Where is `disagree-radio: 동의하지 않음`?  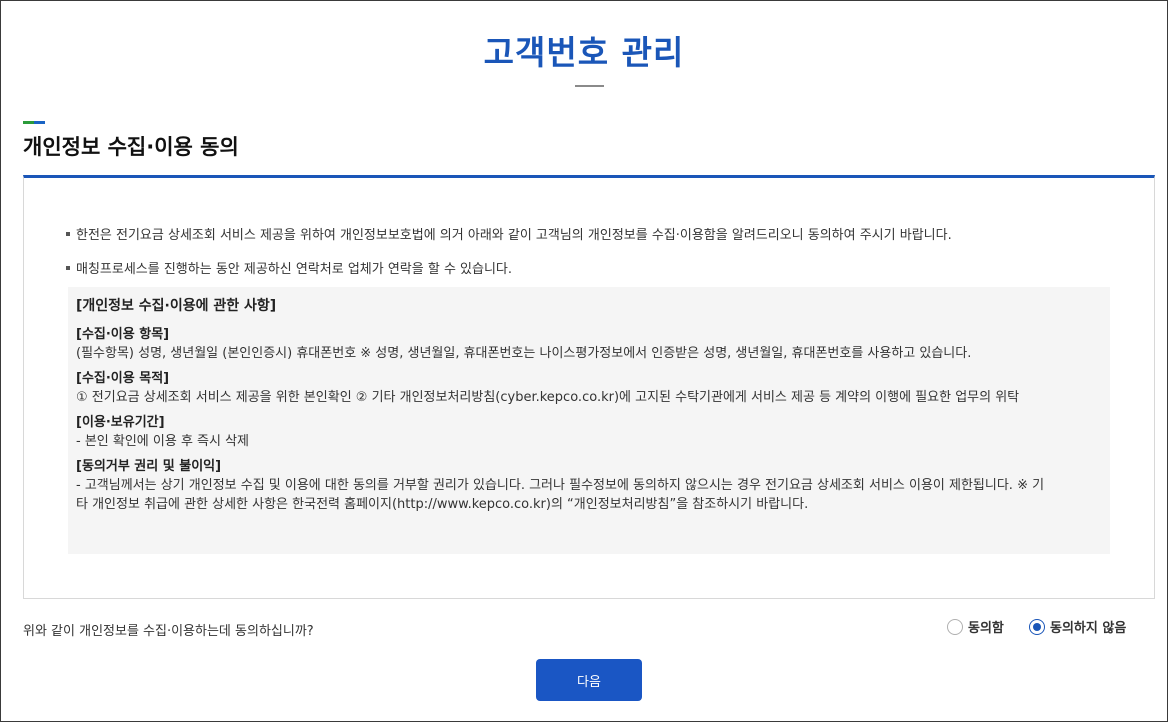
disagree-radio: 동의하지 않음 is located at coordinates (1077, 626).